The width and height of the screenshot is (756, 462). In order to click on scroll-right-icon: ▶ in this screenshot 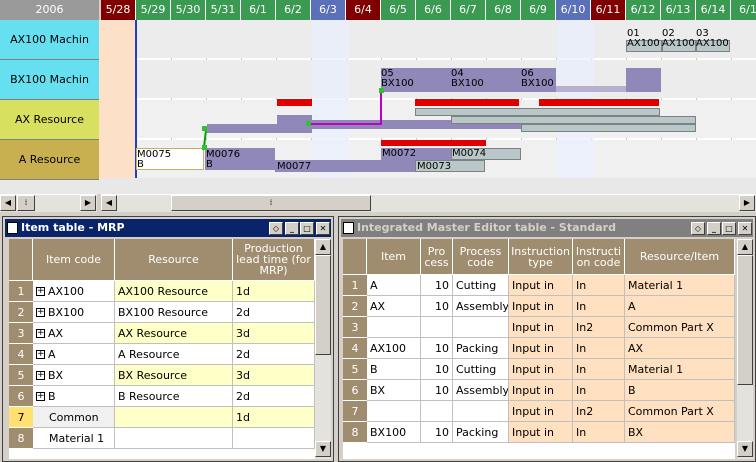, I will do `click(88, 203)`.